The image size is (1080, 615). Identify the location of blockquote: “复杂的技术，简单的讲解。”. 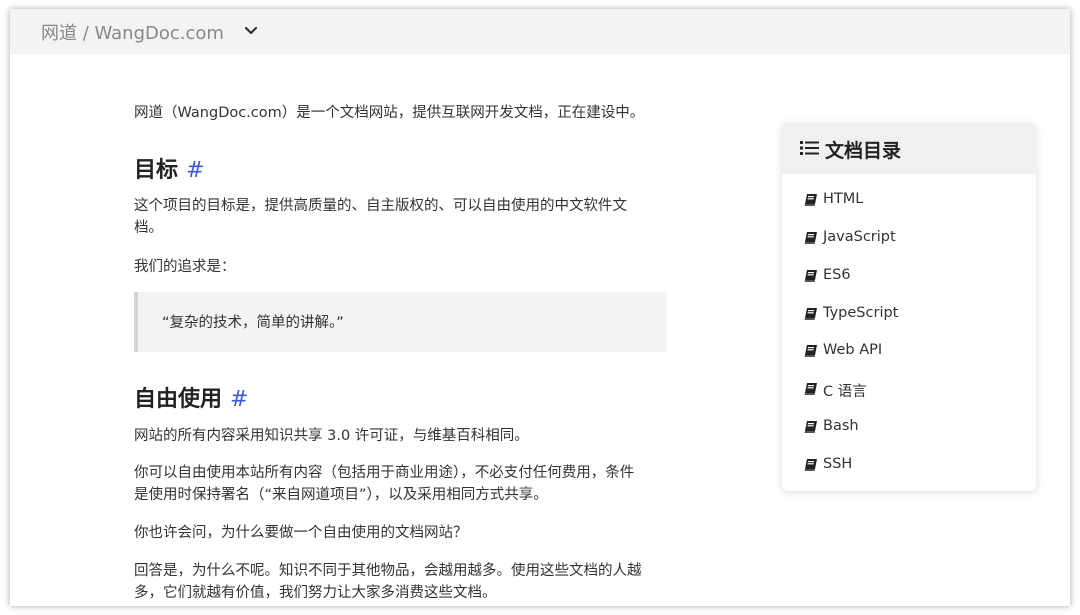
(400, 322).